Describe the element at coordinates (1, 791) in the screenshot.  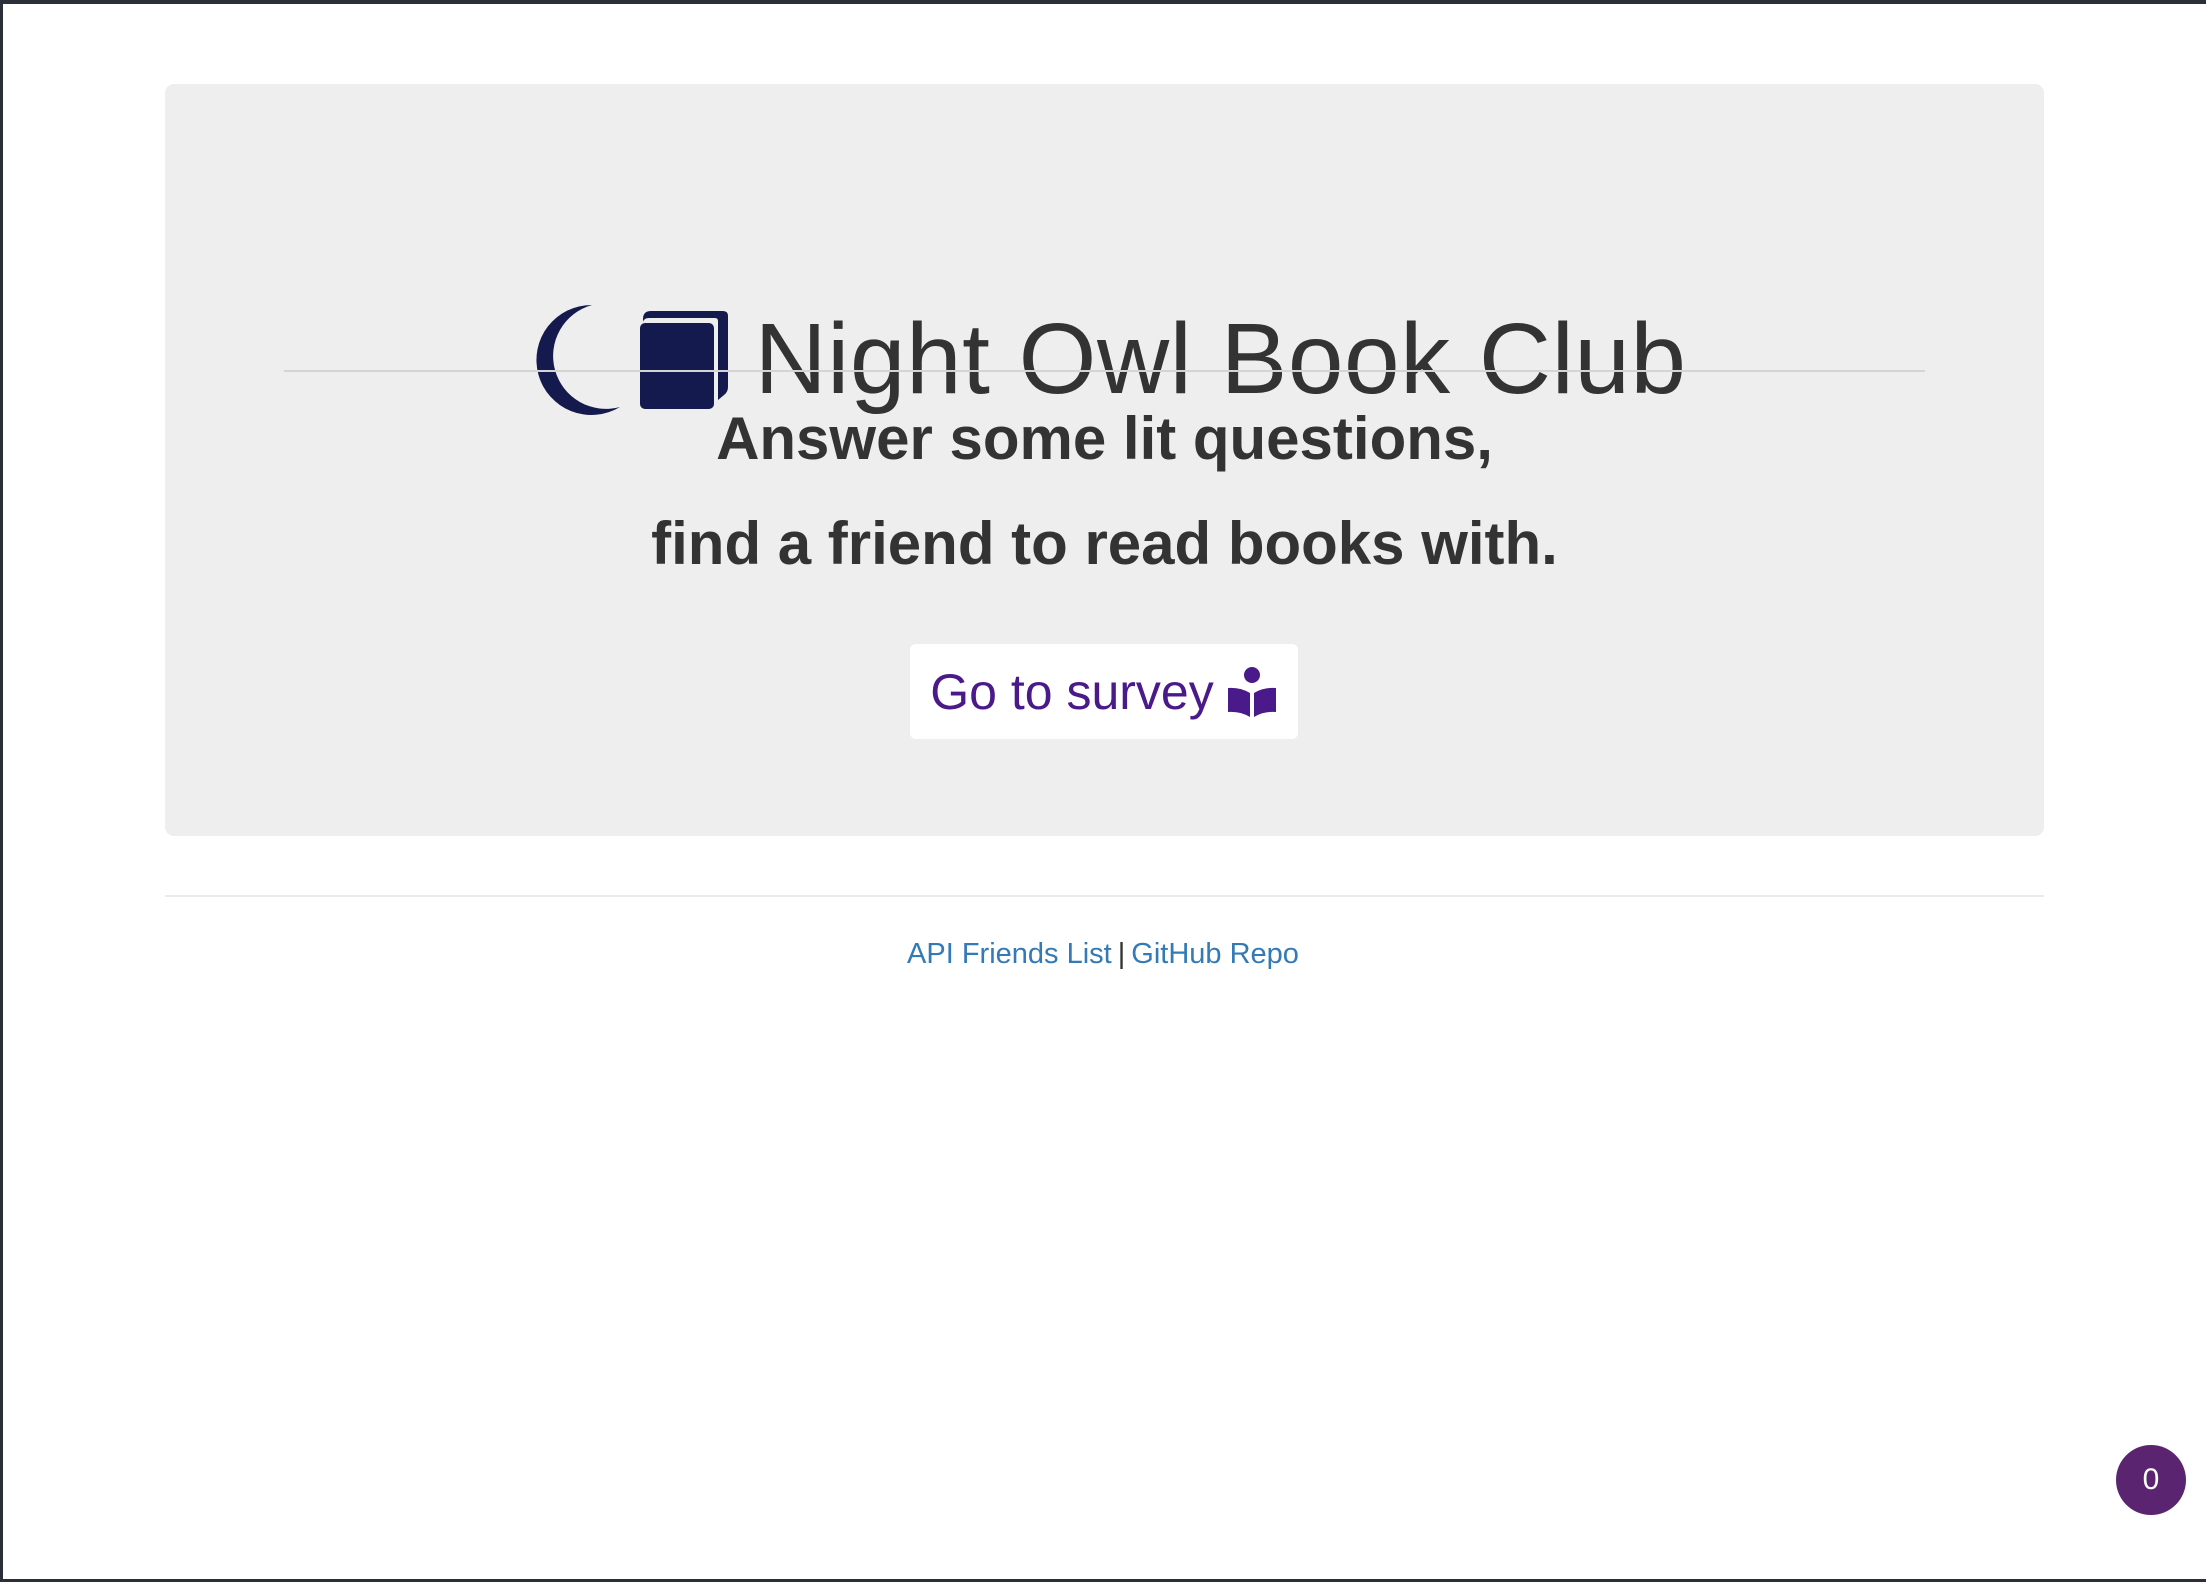
I see `window-left-border` at that location.